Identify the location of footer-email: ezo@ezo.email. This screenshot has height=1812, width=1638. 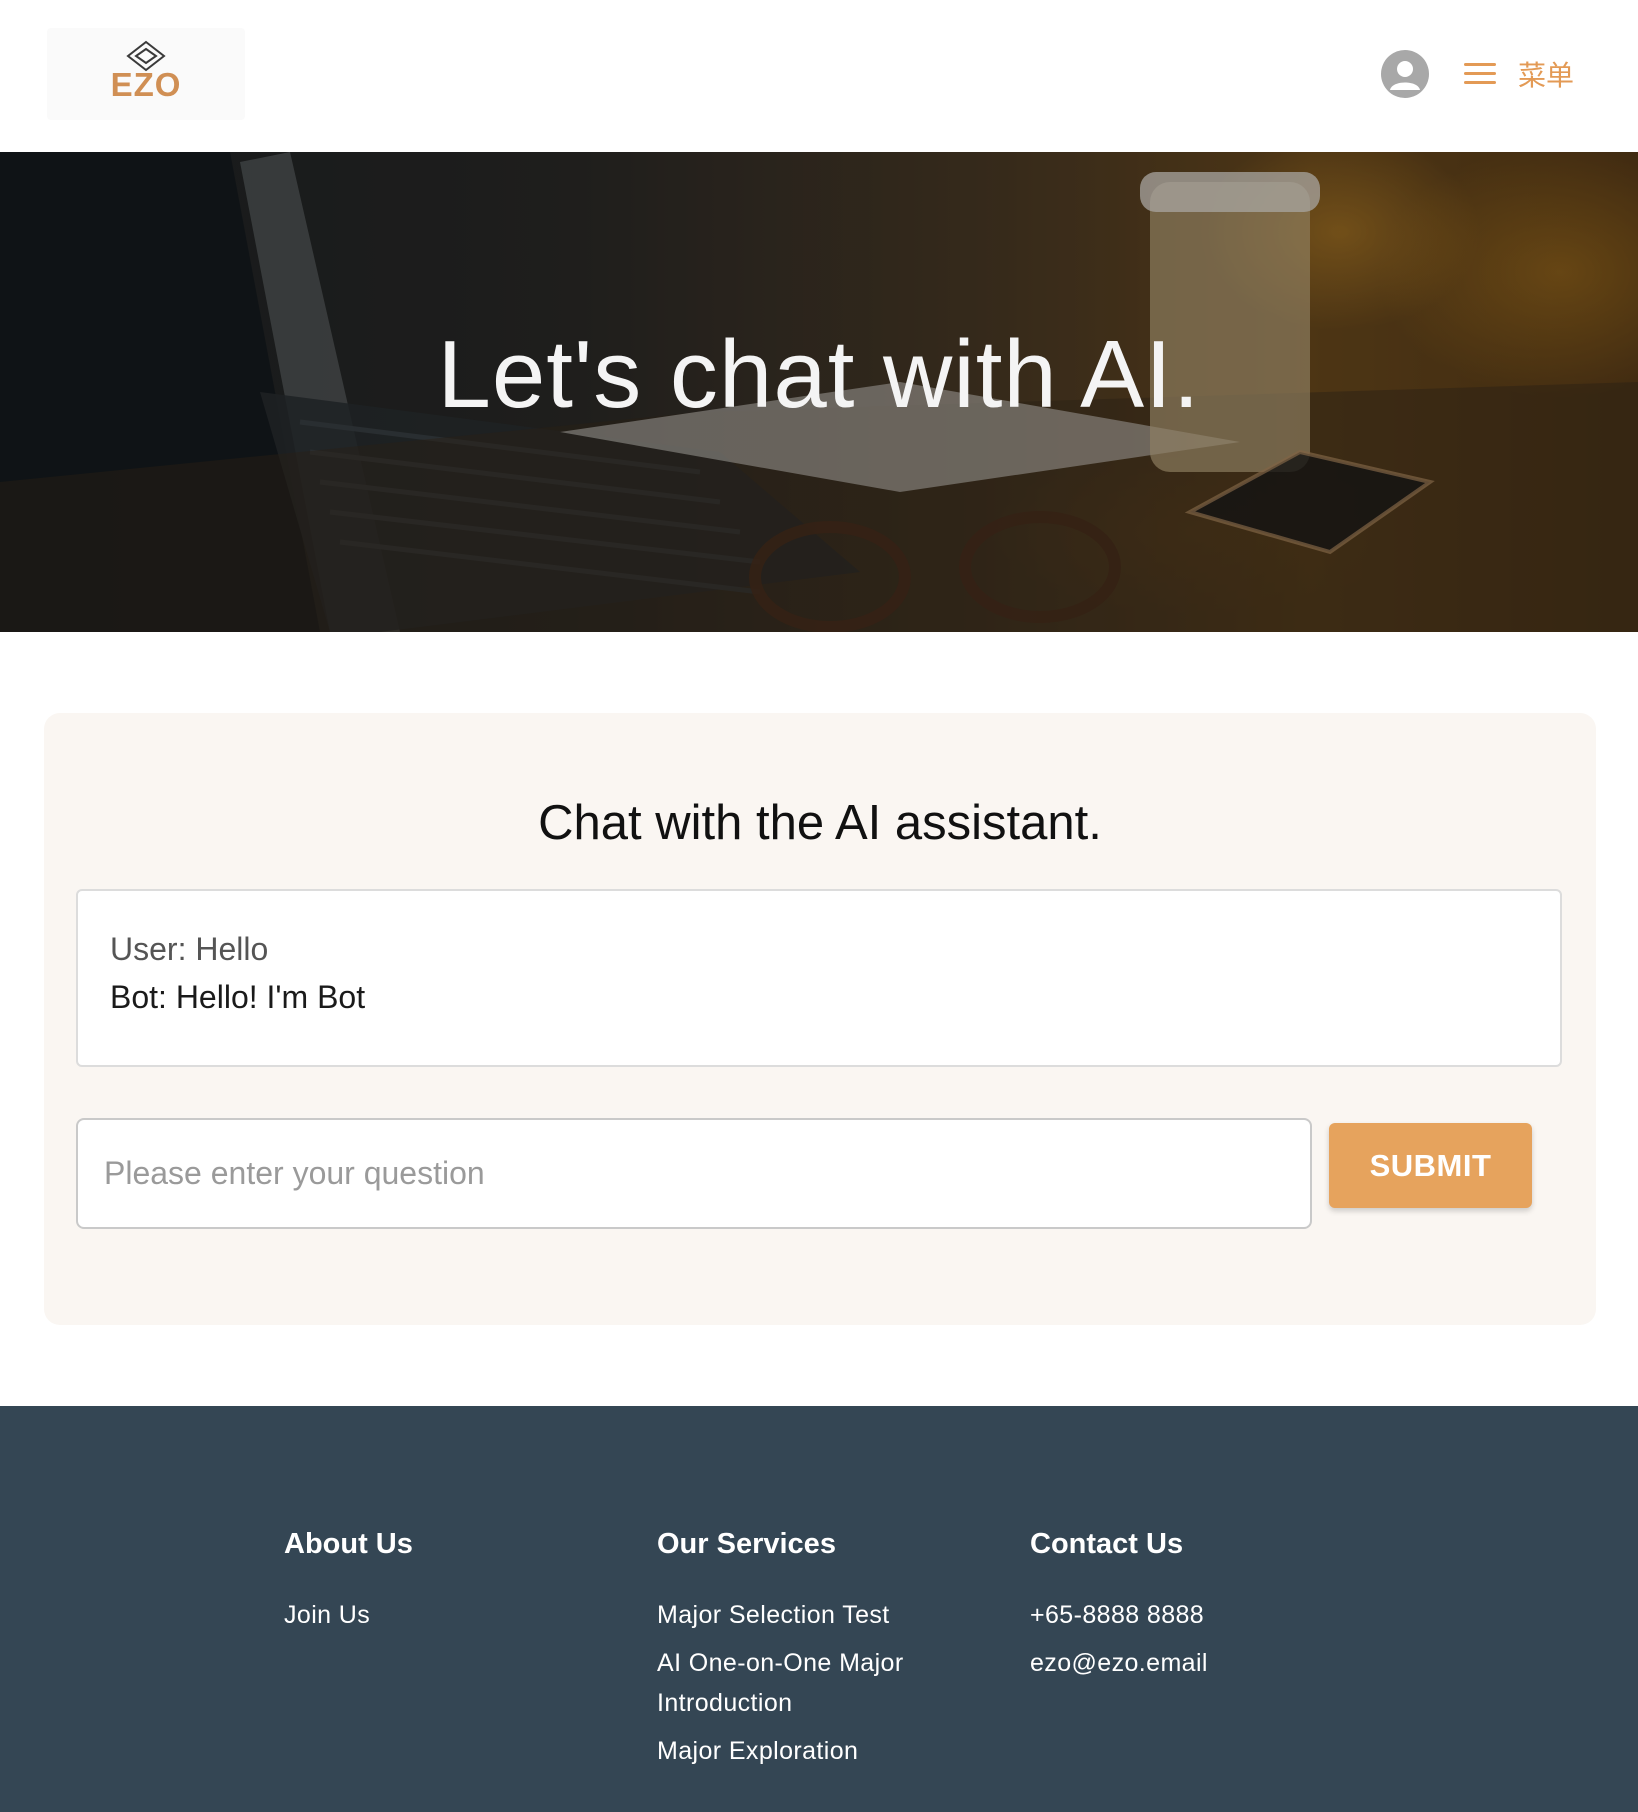
(1119, 1663).